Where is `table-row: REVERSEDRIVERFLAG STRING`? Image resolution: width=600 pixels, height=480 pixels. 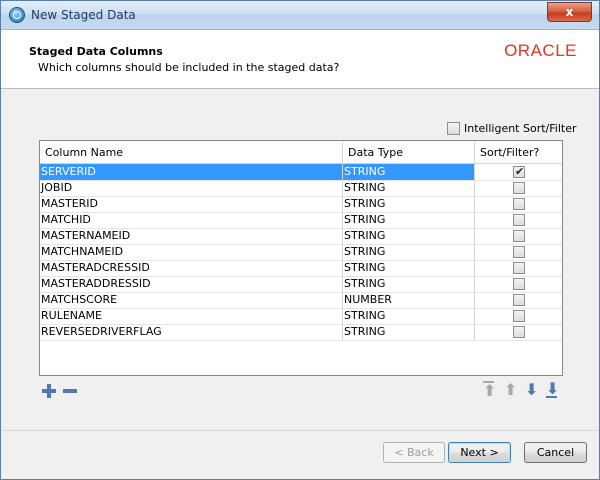 table-row: REVERSEDRIVERFLAG STRING is located at coordinates (301, 332).